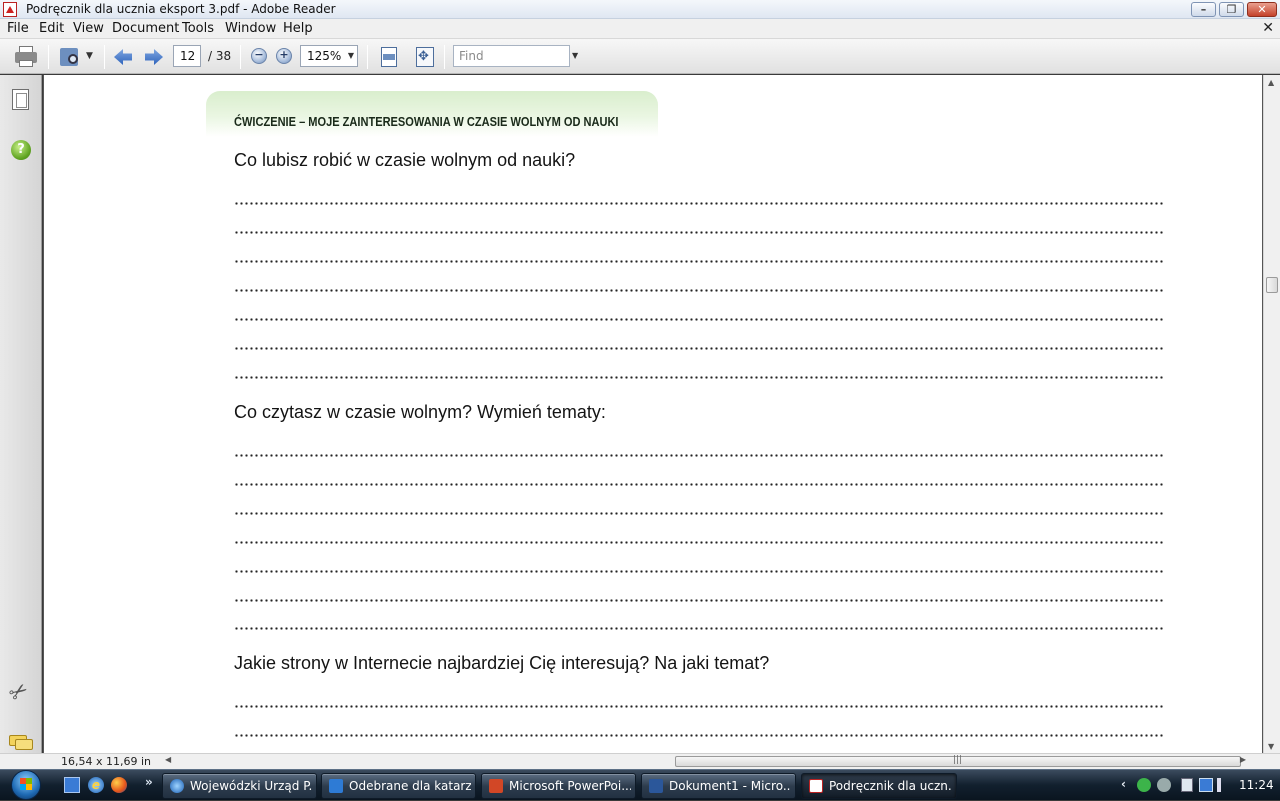 The width and height of the screenshot is (1280, 801). I want to click on fit-page-icon, so click(389, 57).